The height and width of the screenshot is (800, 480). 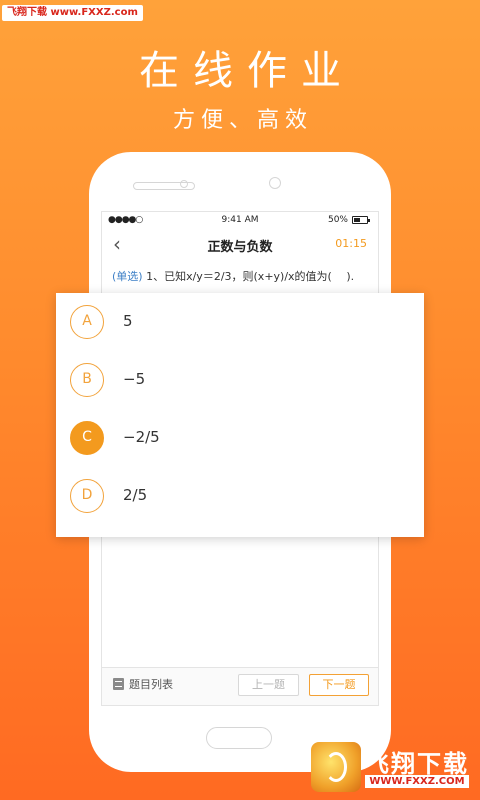 I want to click on question-text: (单选) 1、已知x/y＝2/3，则(x+y)/x的值为( )., so click(x=243, y=276).